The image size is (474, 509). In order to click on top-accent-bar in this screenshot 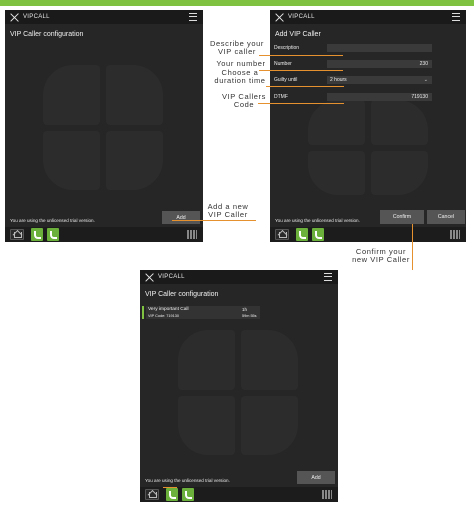, I will do `click(237, 3)`.